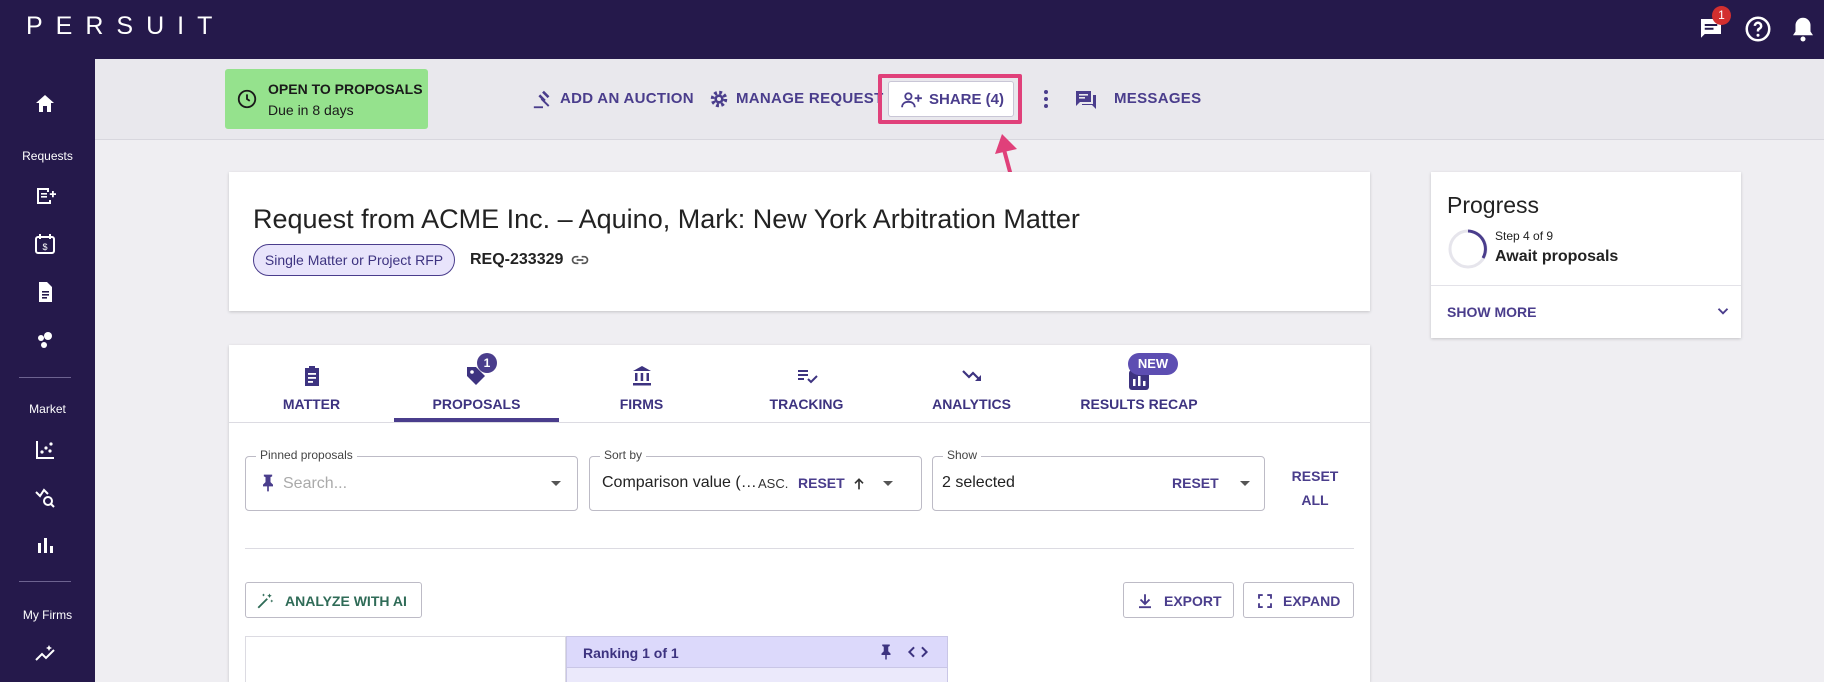 The image size is (1824, 682). I want to click on scatter-chart-icon, so click(45, 450).